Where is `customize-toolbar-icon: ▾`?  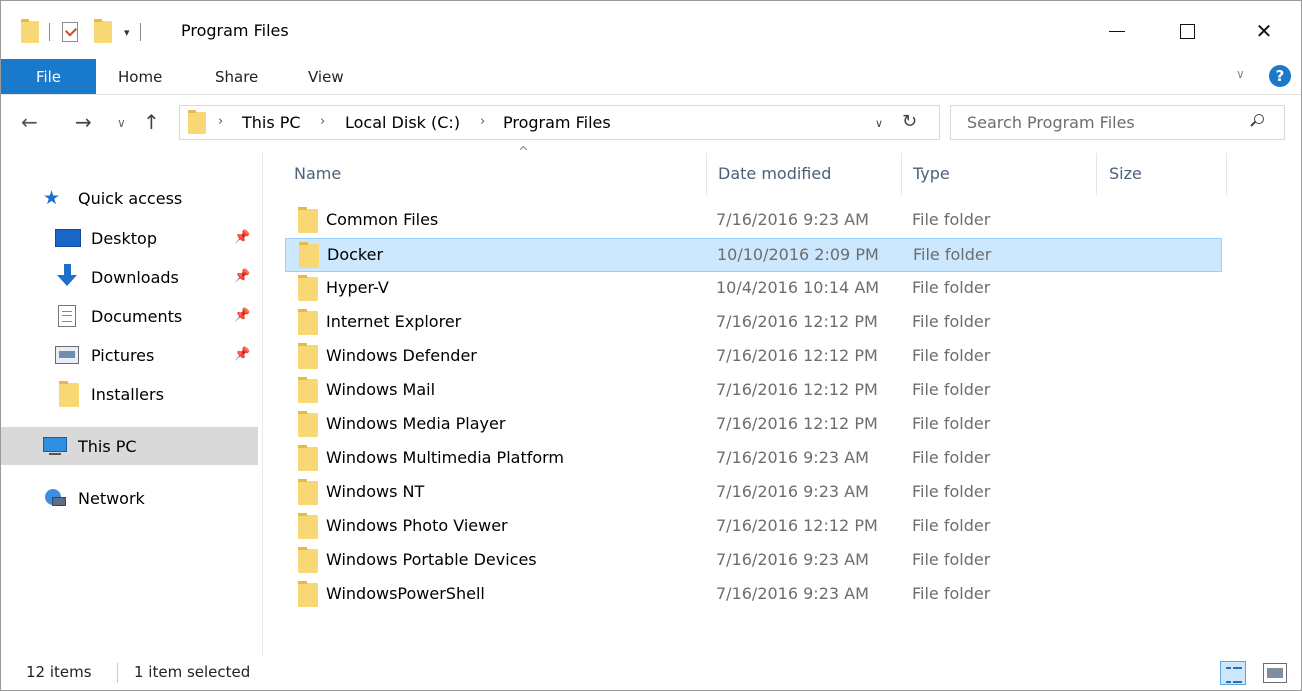 customize-toolbar-icon: ▾ is located at coordinates (127, 32).